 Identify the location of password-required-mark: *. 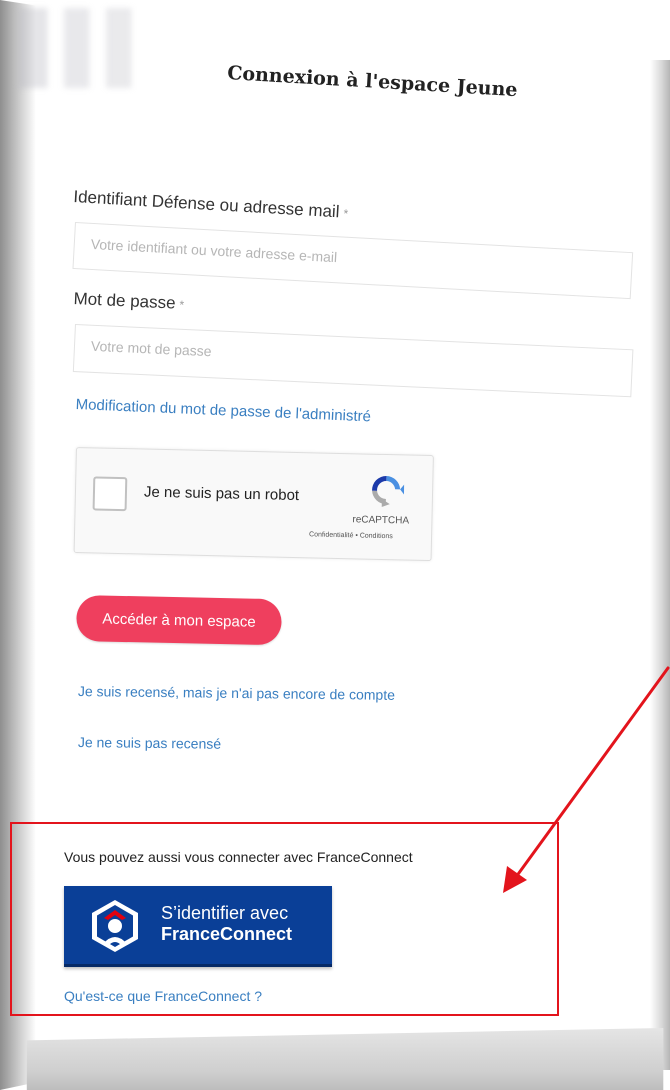
(182, 305).